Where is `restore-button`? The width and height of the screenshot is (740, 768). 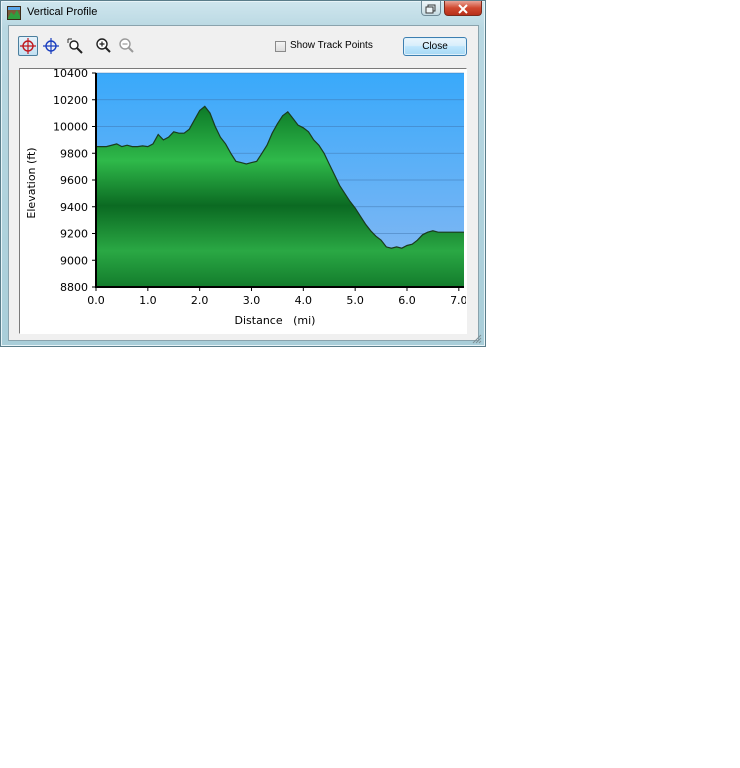 restore-button is located at coordinates (431, 8).